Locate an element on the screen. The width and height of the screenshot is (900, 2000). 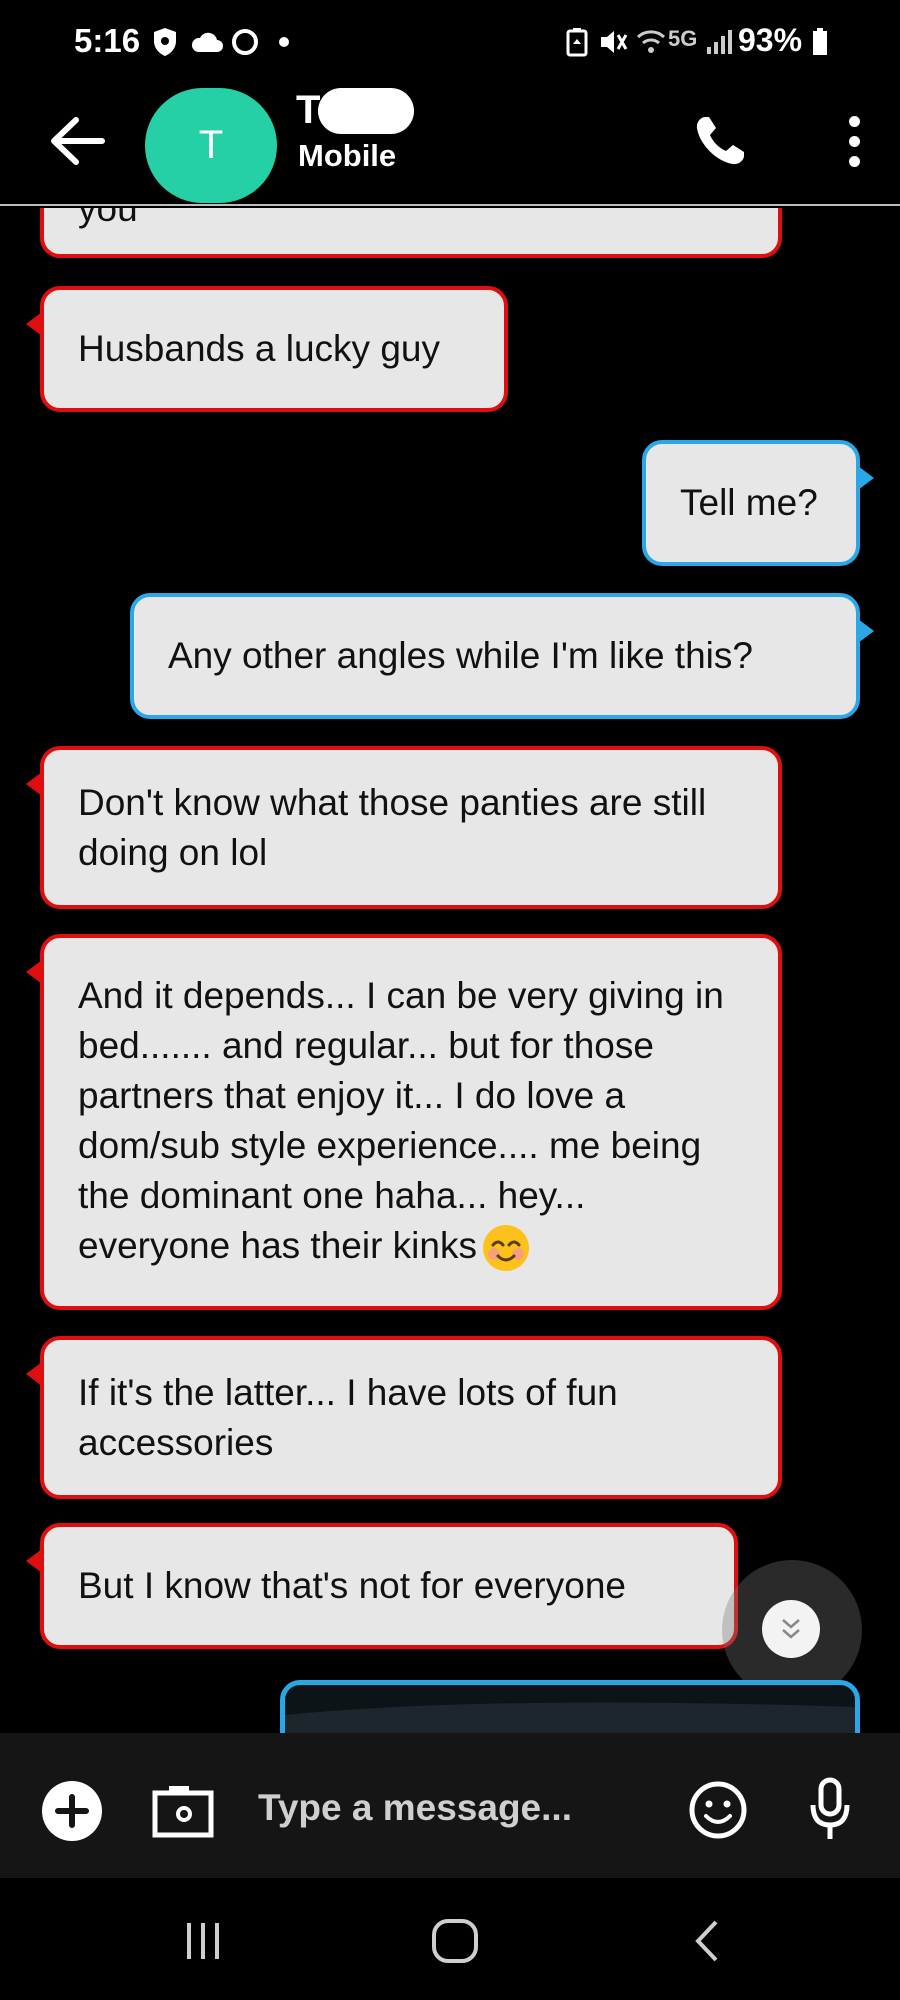
message-outgoing: Tell me? is located at coordinates (758, 503).